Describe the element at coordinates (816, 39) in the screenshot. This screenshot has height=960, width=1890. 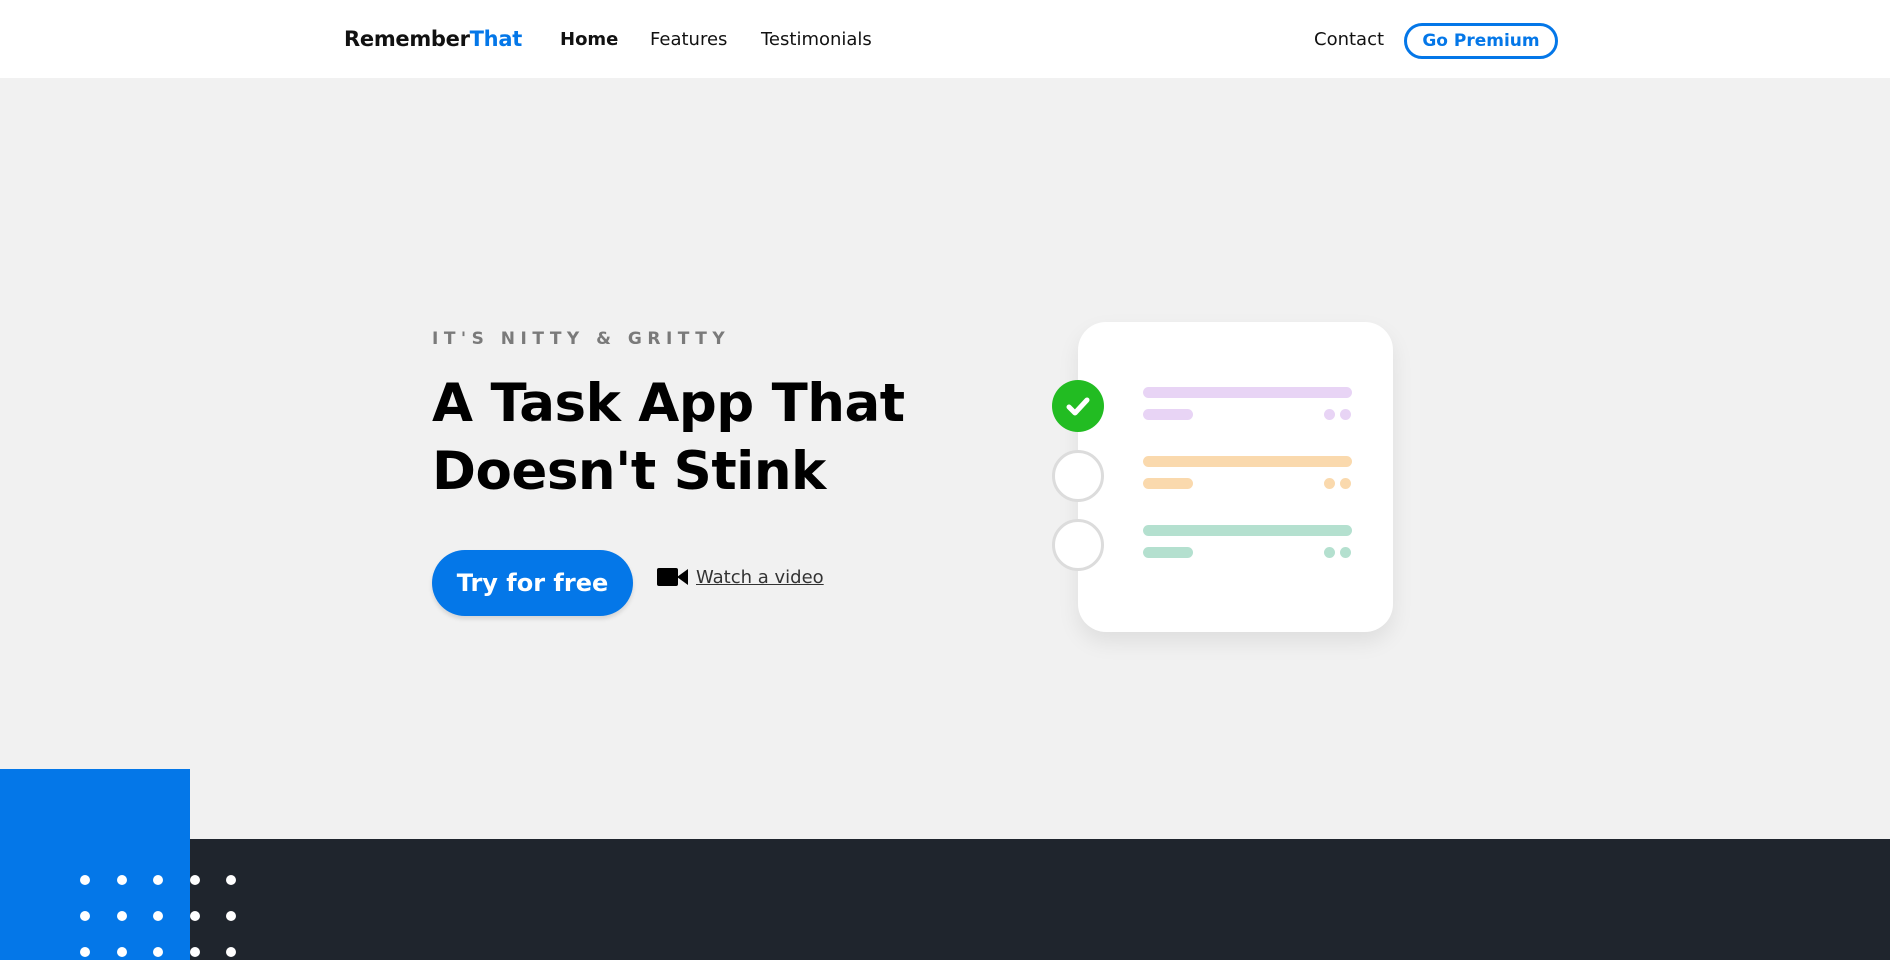
I see `nav-link-testimonials: Testimonials` at that location.